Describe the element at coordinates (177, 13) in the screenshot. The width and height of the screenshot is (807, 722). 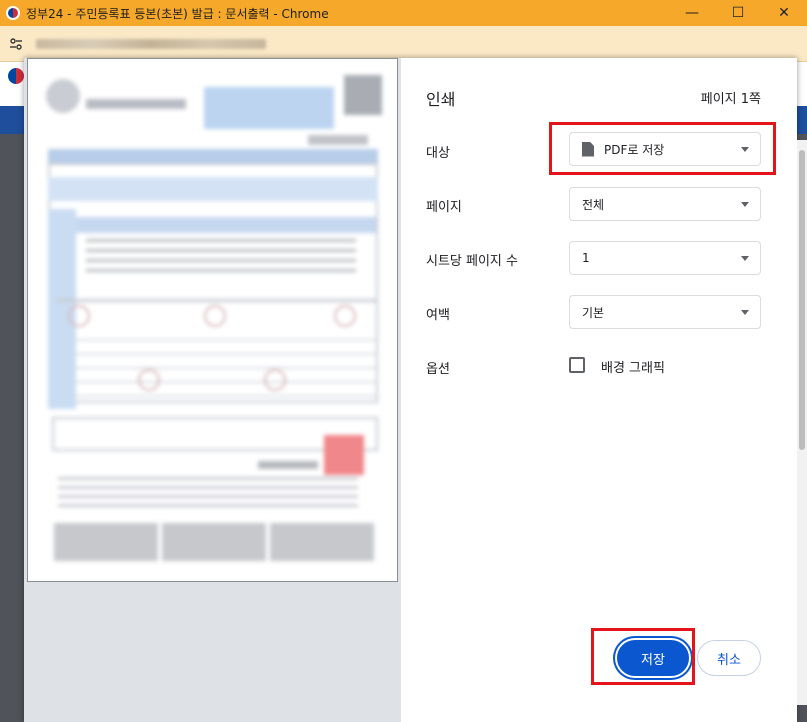
I see `window-title: 정부24 - 주민등록표 등본(초본) 발급 : 문서출력 - Chrome` at that location.